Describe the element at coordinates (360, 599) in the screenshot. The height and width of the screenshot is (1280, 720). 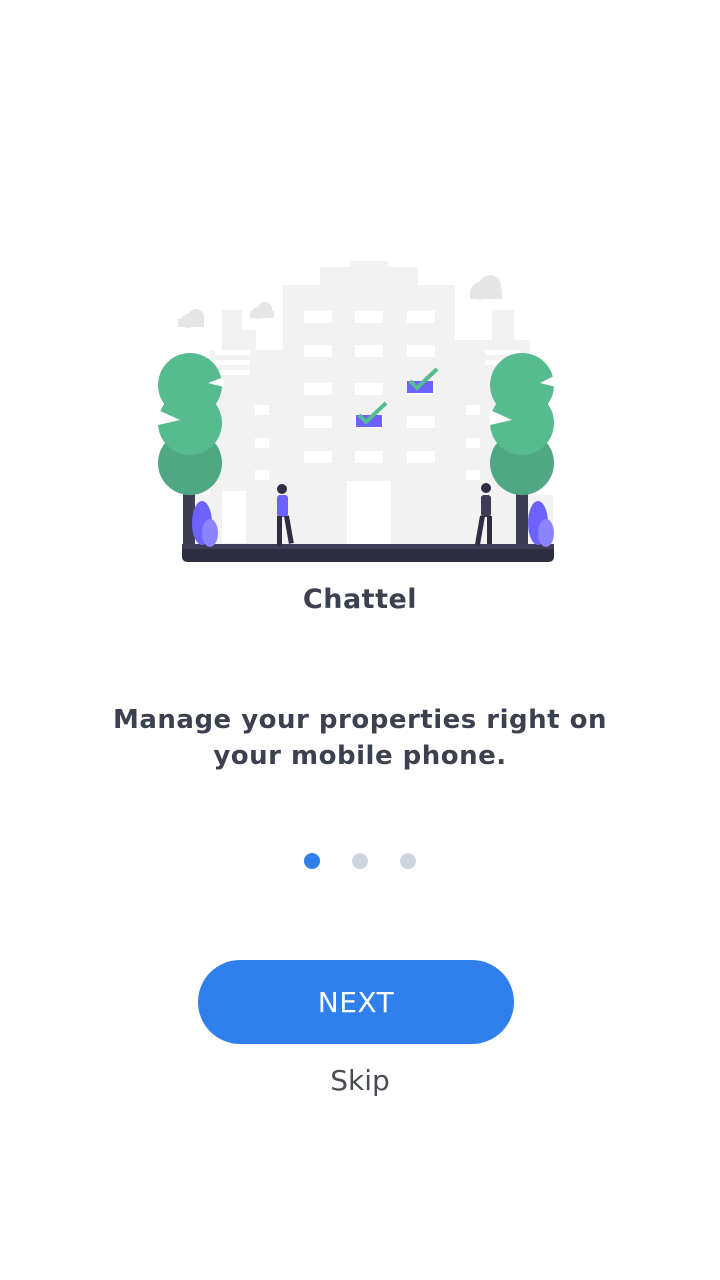
I see `app-title: Chattel` at that location.